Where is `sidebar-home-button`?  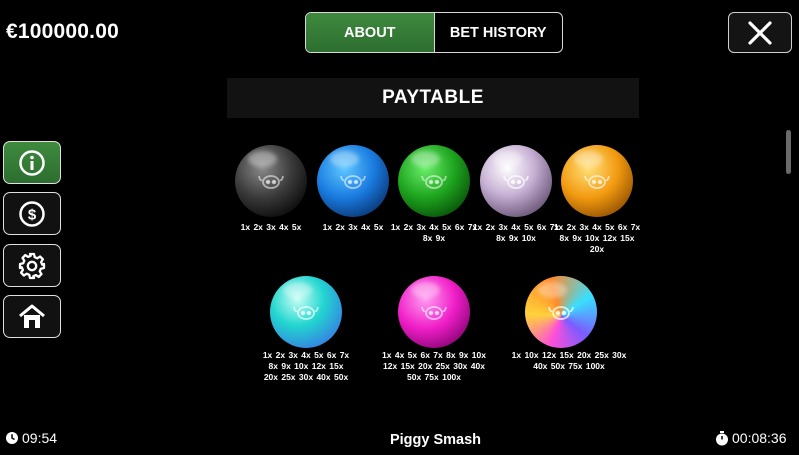 sidebar-home-button is located at coordinates (32, 316).